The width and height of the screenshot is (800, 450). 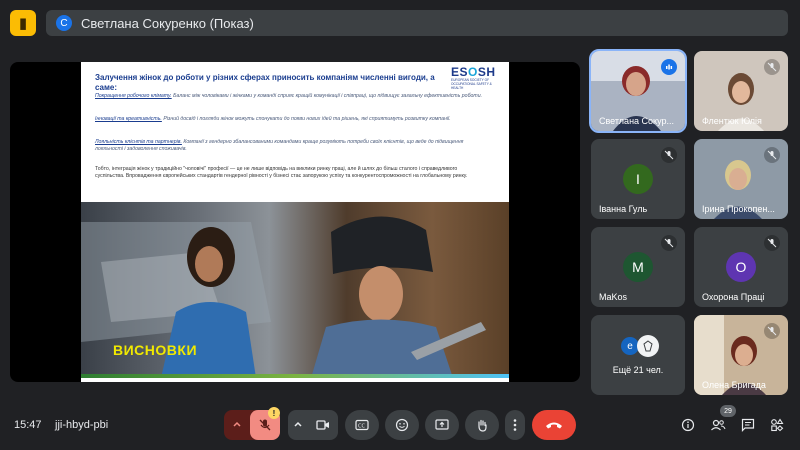 I want to click on participant-tile: І Іванна Гуль, so click(x=638, y=179).